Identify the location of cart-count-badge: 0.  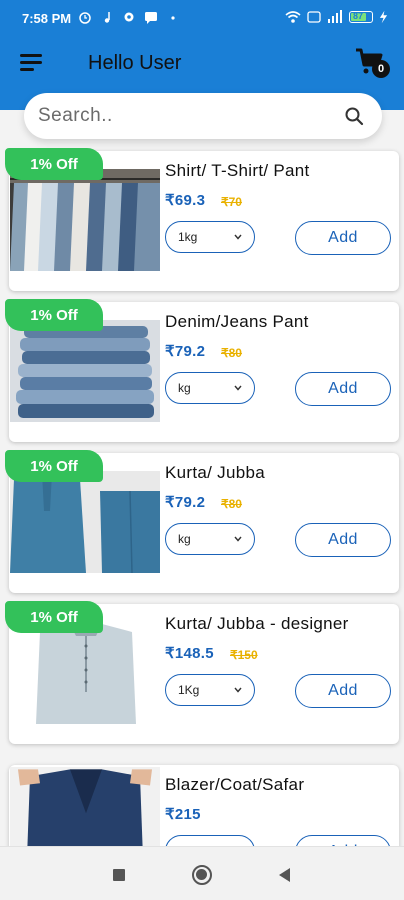
(381, 69).